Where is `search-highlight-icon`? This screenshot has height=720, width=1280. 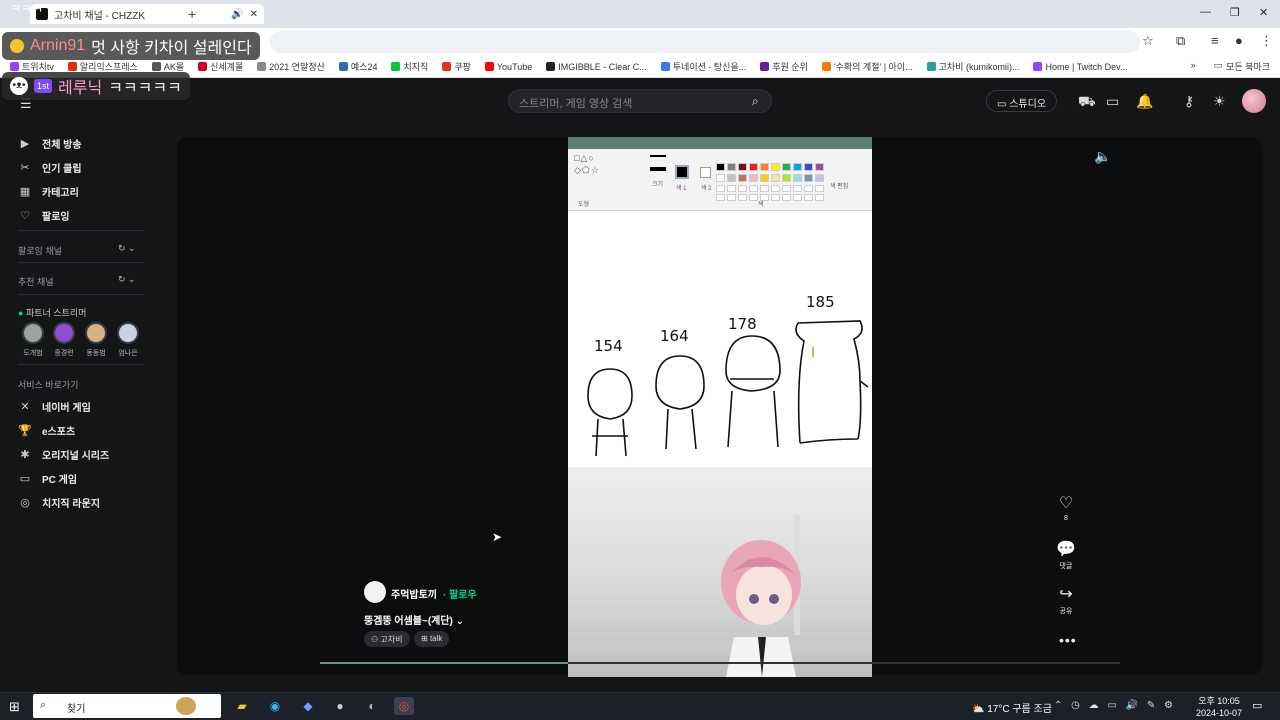
search-highlight-icon is located at coordinates (186, 706).